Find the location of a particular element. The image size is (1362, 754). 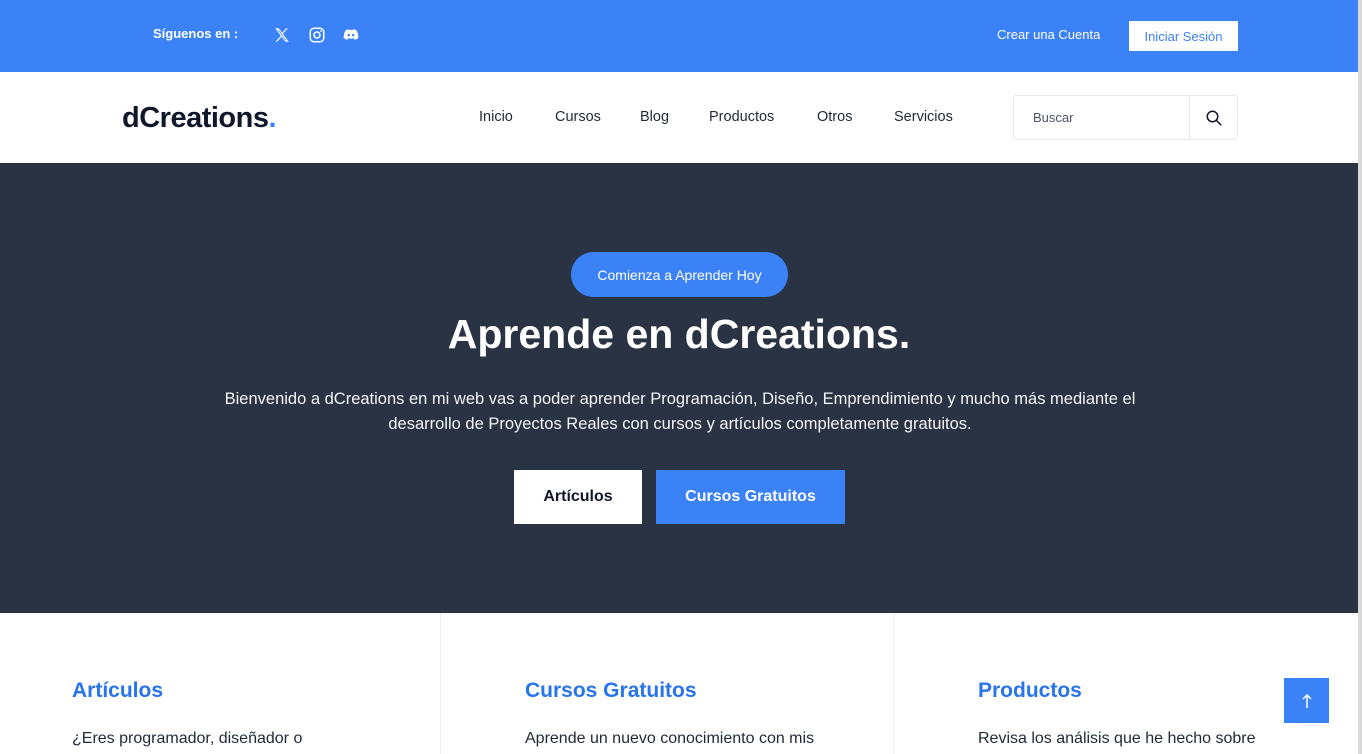

free-courses-button: Cursos Gratuitos is located at coordinates (750, 497).